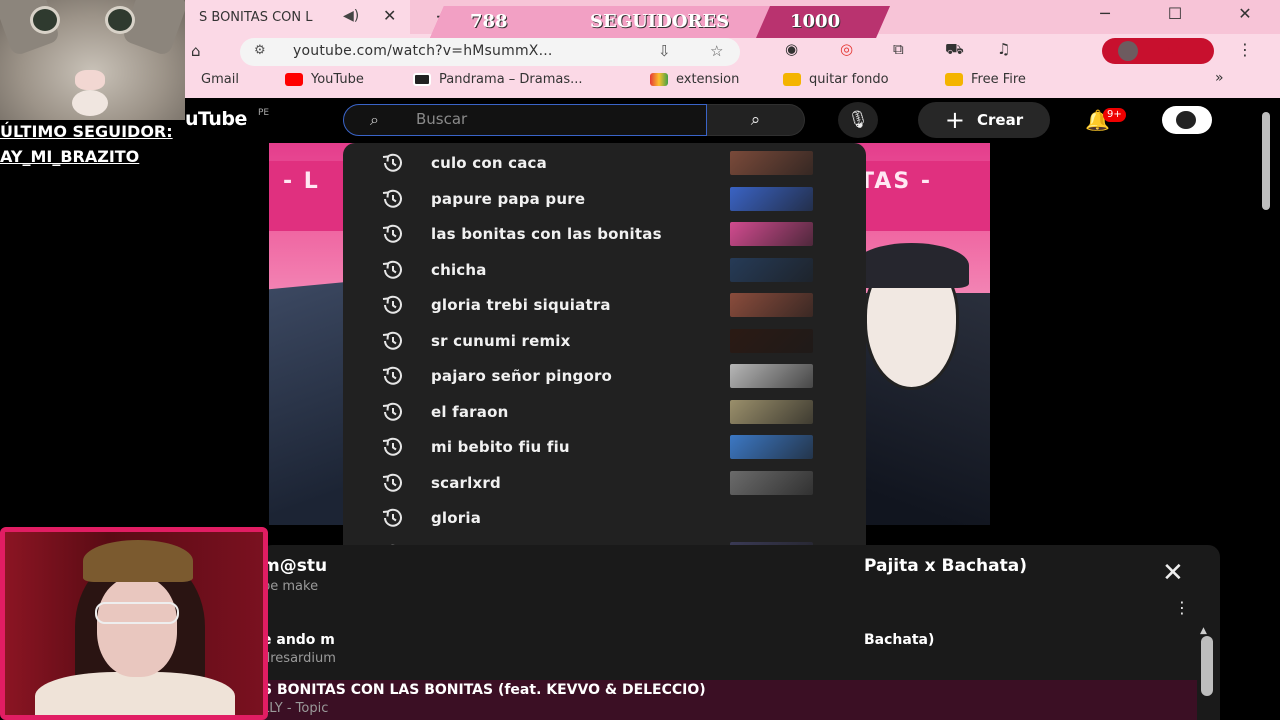 The image size is (1280, 720). Describe the element at coordinates (90, 80) in the screenshot. I see `cat-nose` at that location.